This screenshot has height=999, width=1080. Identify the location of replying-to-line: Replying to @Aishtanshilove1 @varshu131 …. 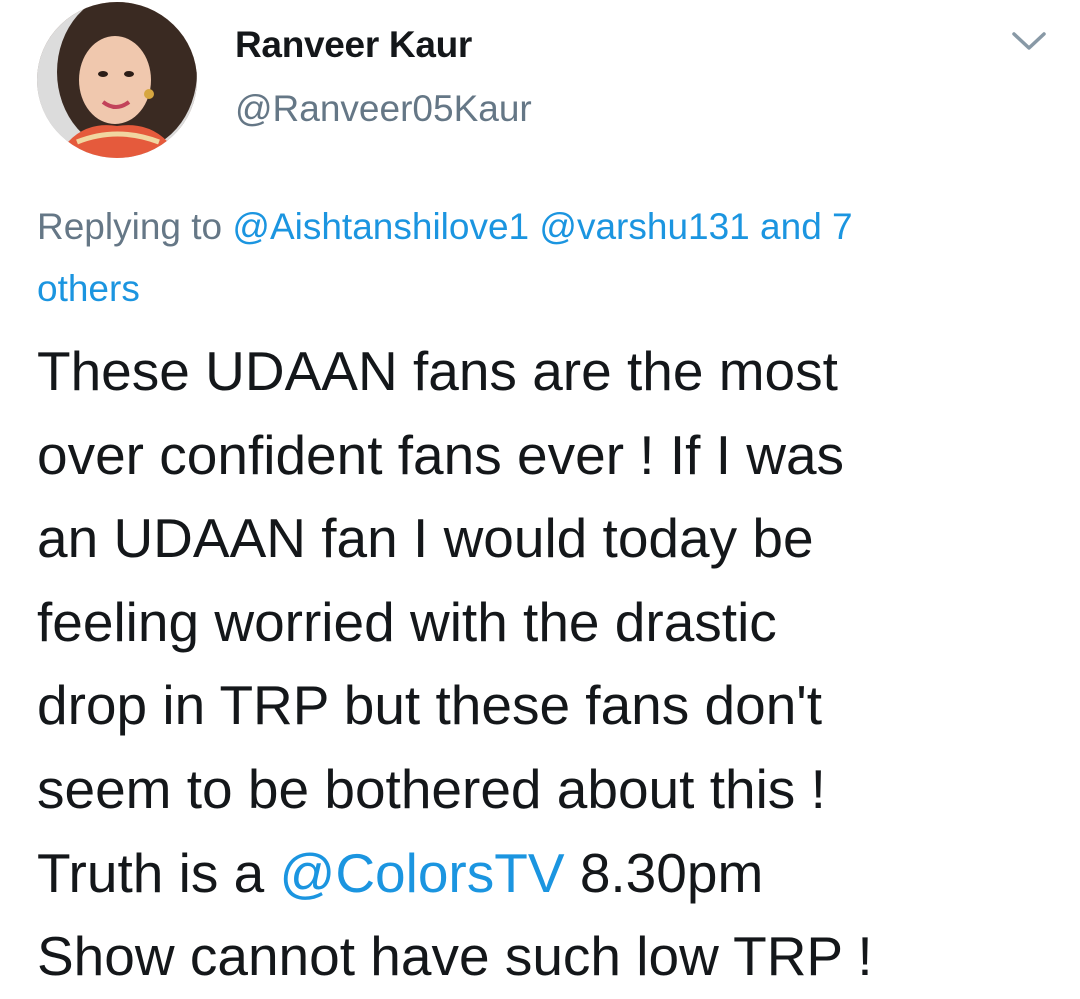
(537, 258).